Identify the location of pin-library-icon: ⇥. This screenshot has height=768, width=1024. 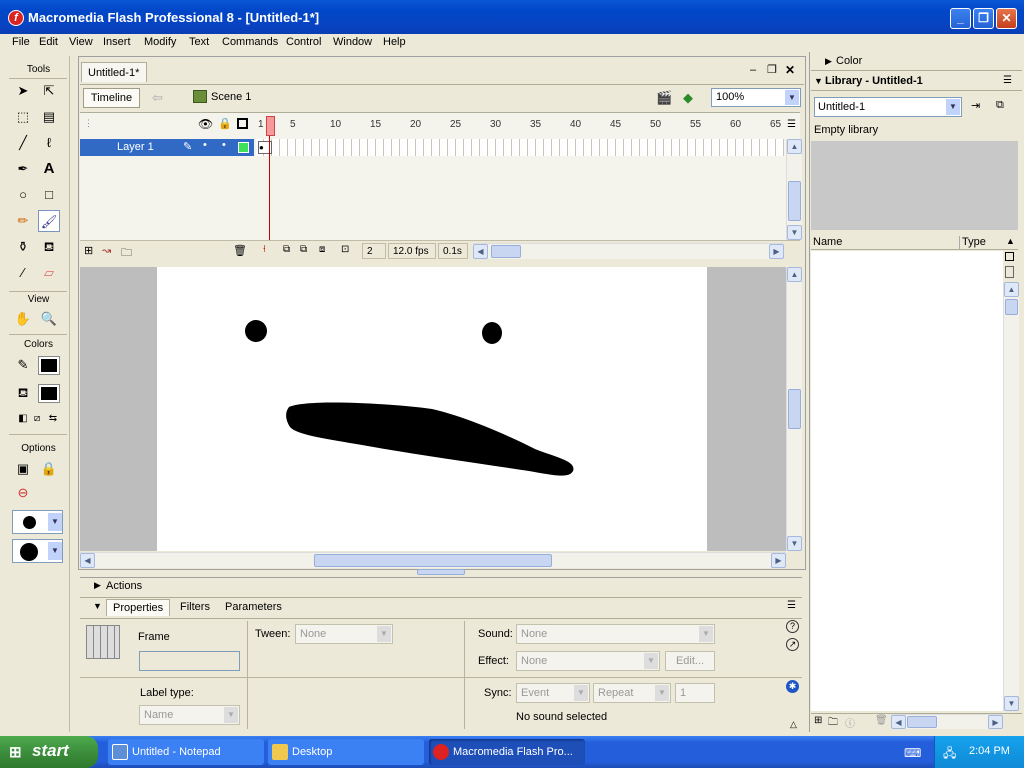
(975, 105).